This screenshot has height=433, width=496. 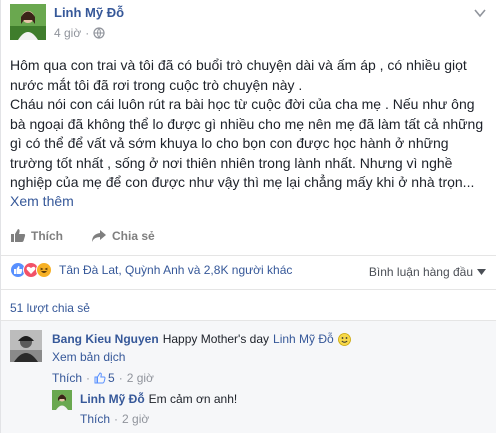 I want to click on comment-author: Bang Kieu Nguyen, so click(x=105, y=339).